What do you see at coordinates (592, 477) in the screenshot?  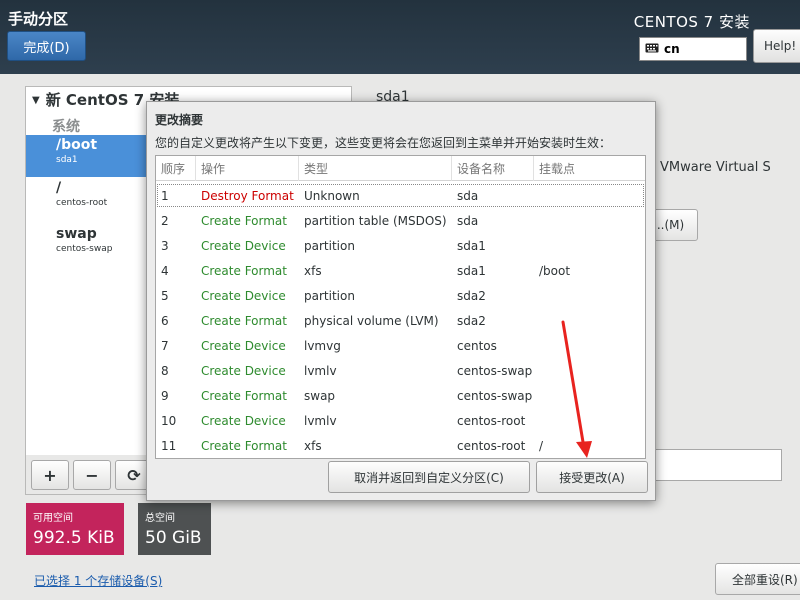 I see `accept-changes-button: 接受更改(A)` at bounding box center [592, 477].